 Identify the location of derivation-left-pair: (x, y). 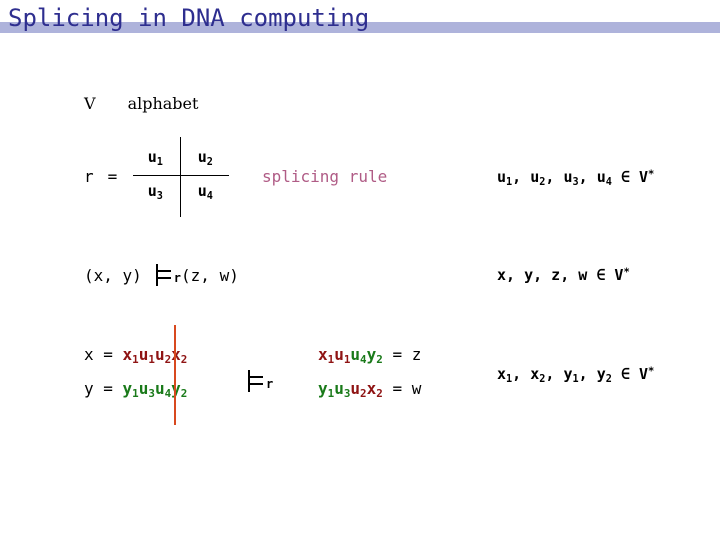
(113, 275).